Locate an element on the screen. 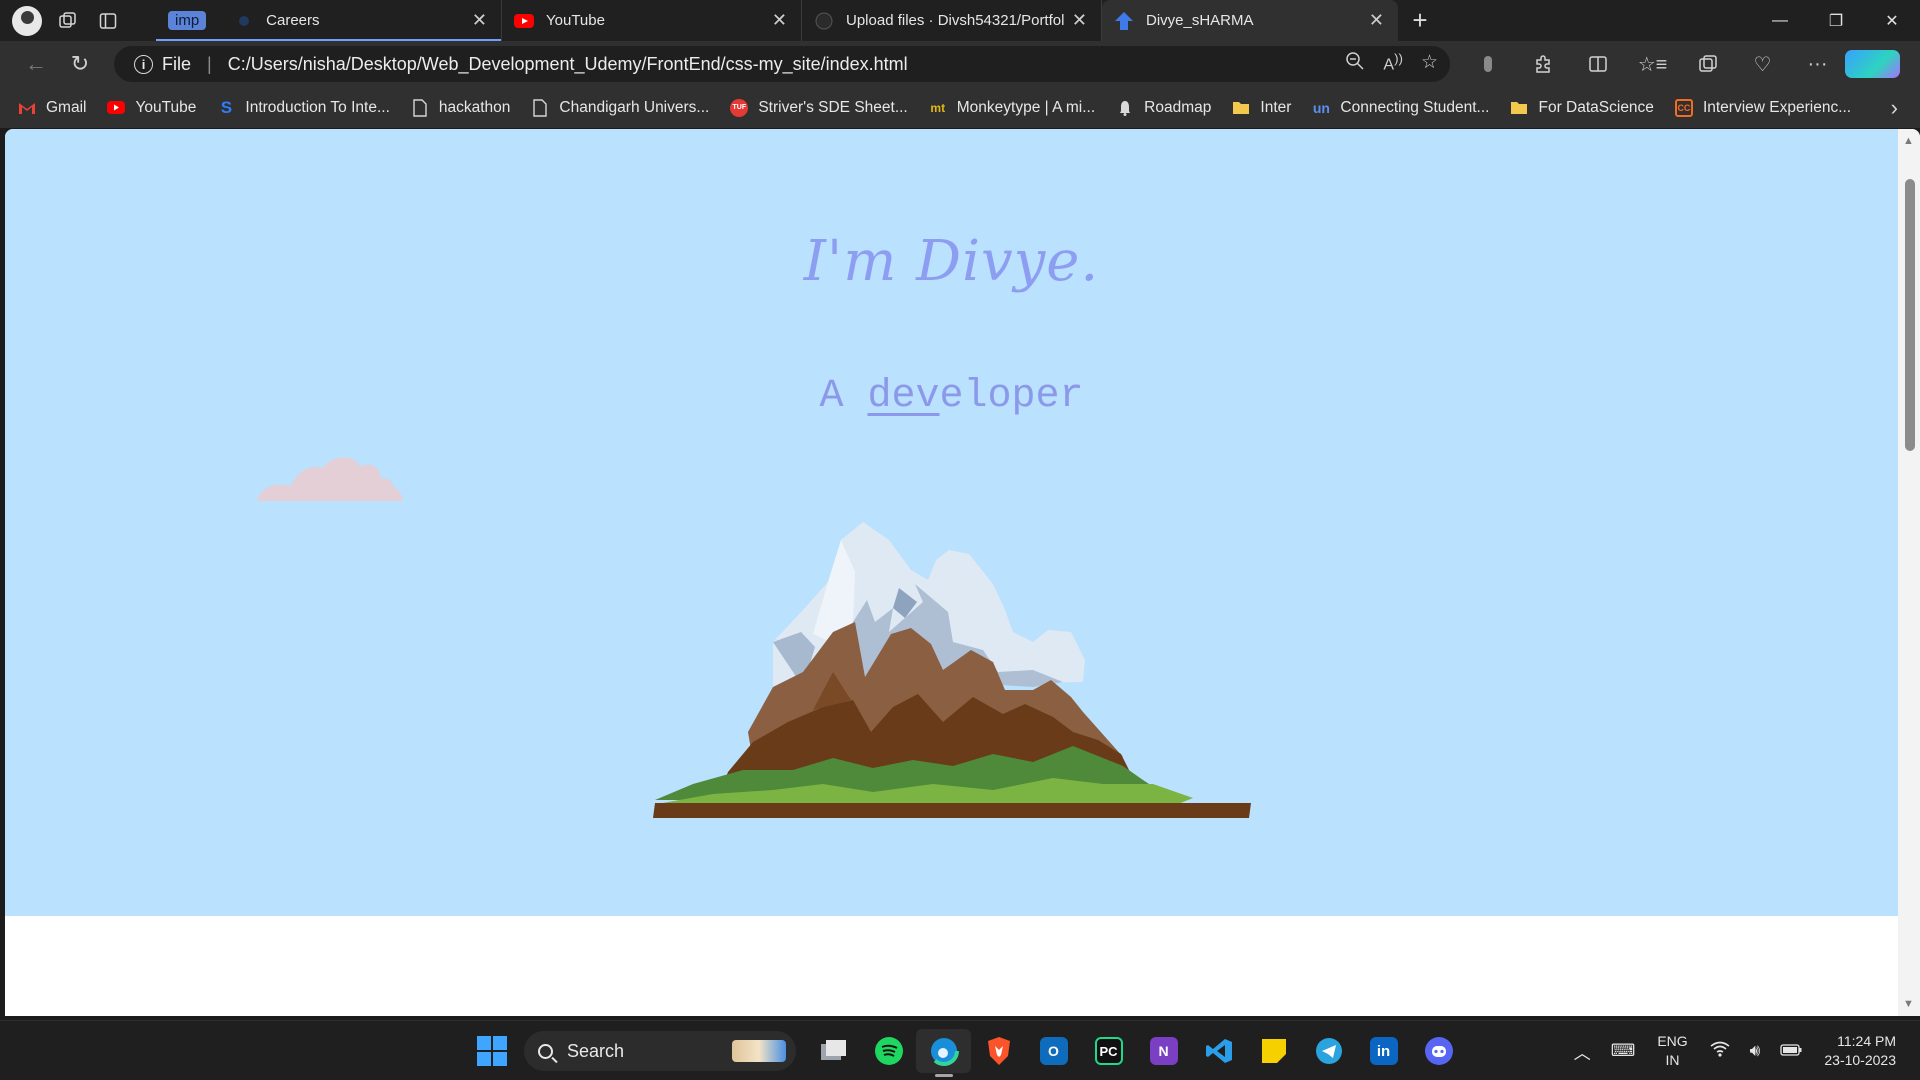 The image size is (1920, 1080). telegram-icon is located at coordinates (1328, 1051).